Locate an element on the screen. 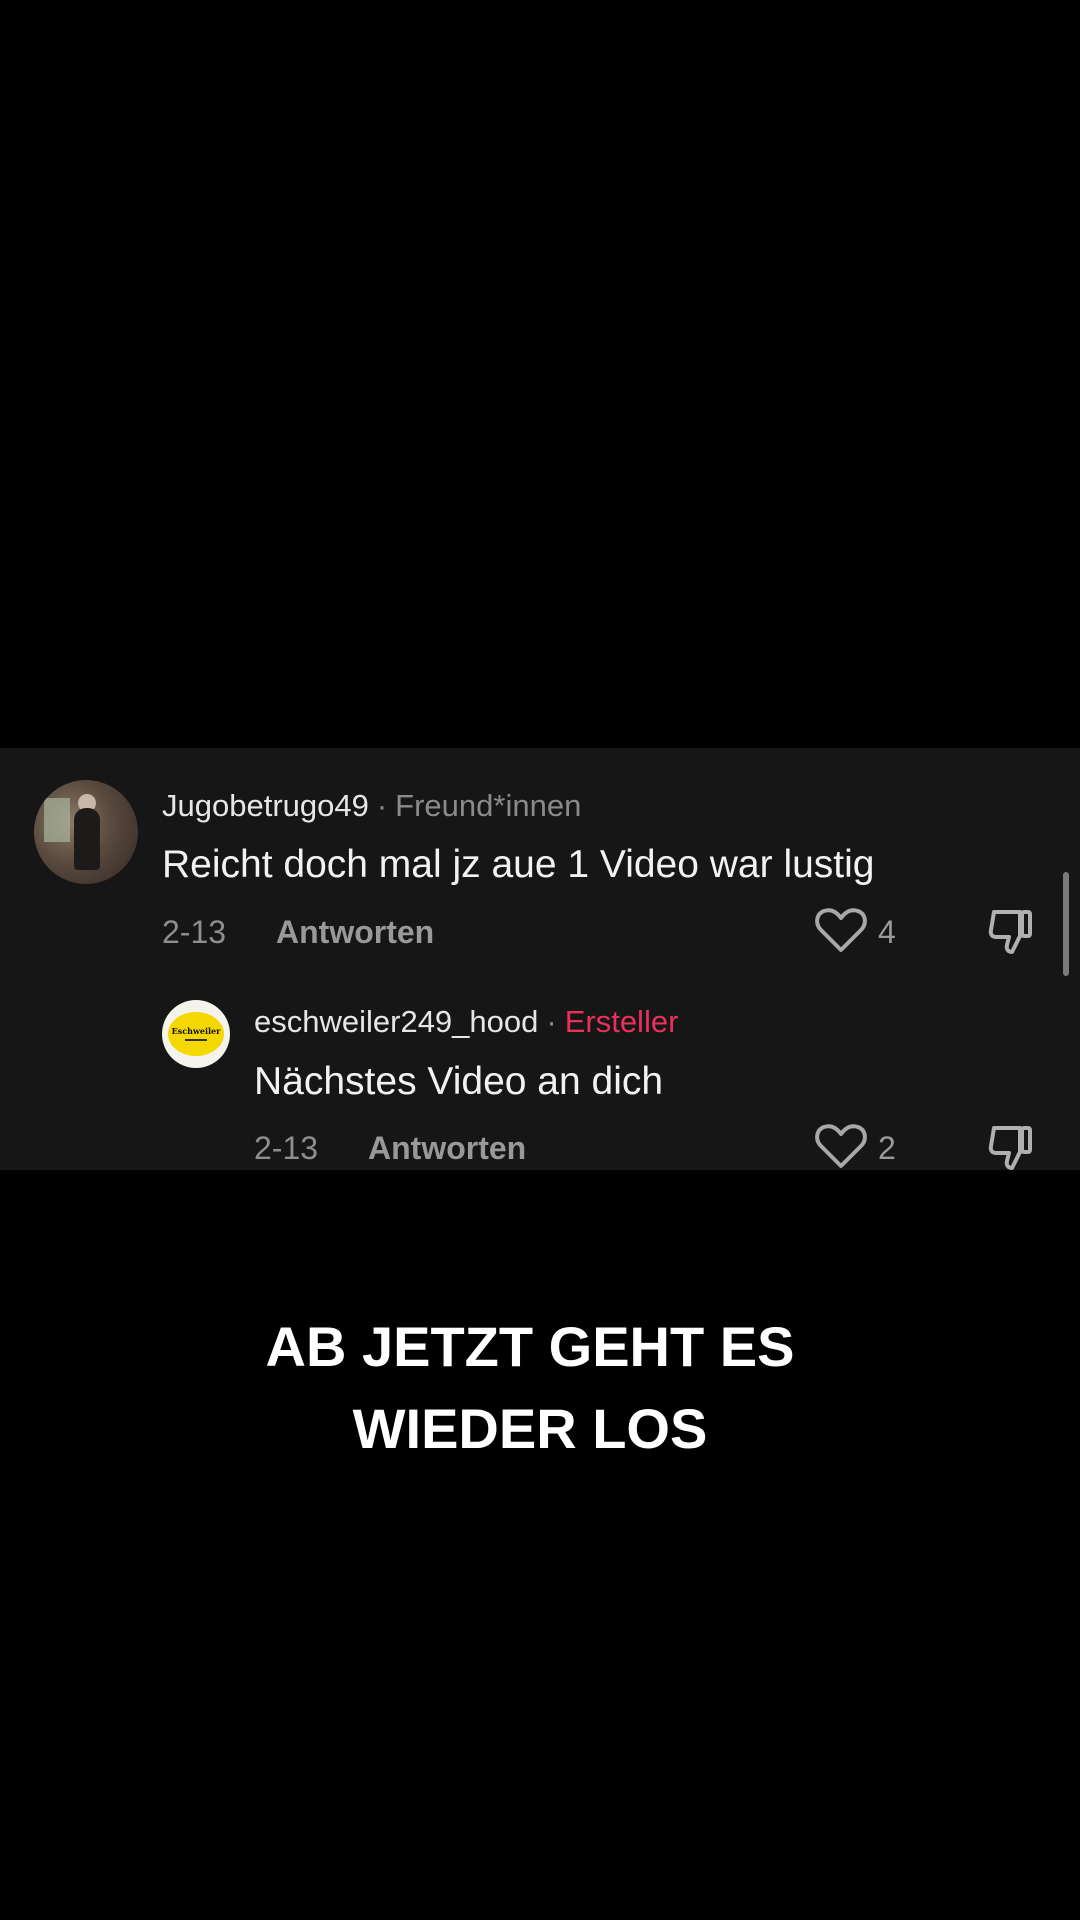  caption-line: WIEDER LOS is located at coordinates (530, 1428).